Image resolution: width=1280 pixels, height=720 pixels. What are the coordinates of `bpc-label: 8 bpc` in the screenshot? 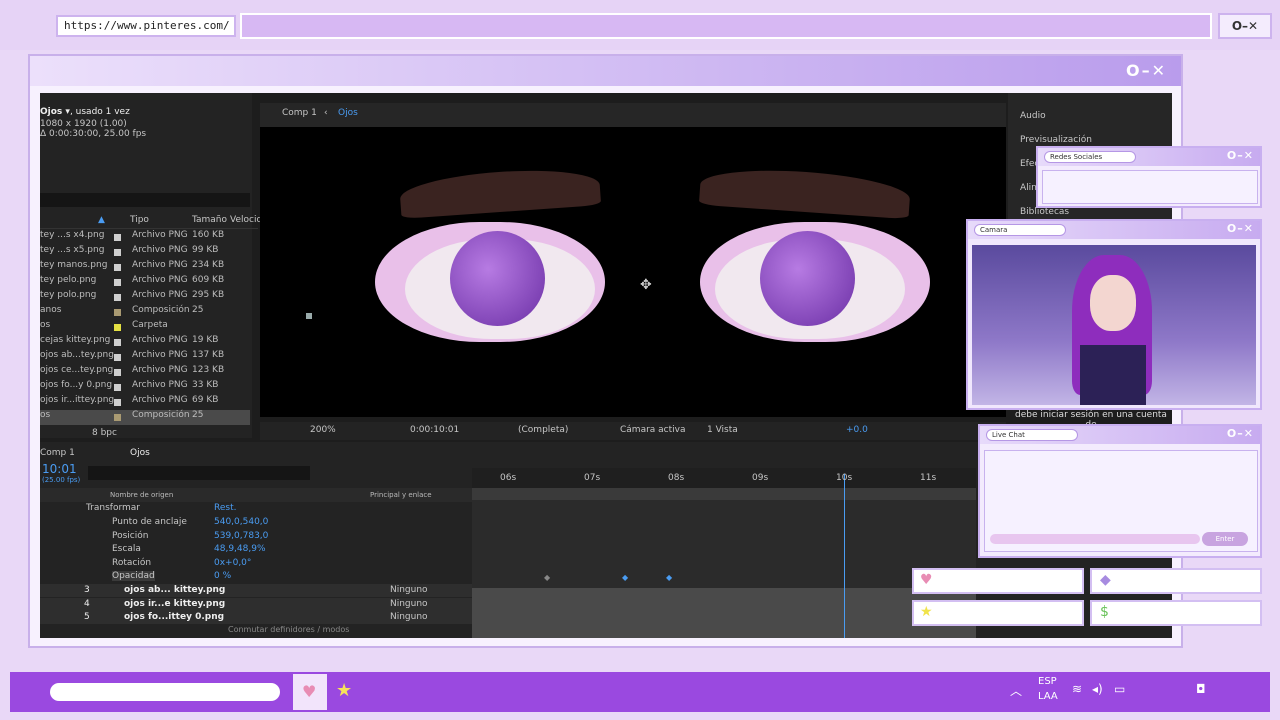 It's located at (104, 433).